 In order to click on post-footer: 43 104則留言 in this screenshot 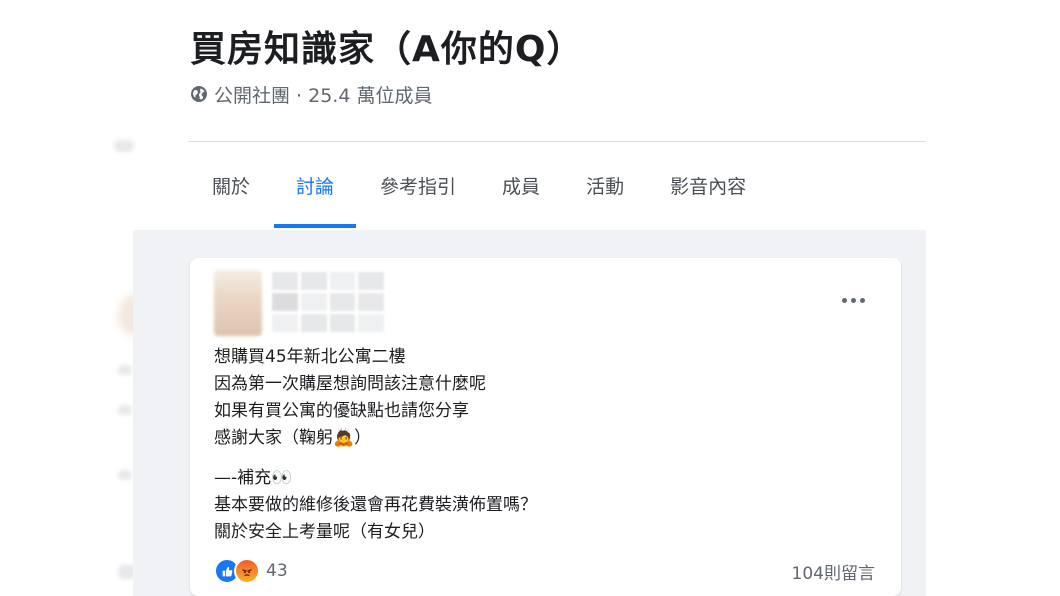, I will do `click(544, 571)`.